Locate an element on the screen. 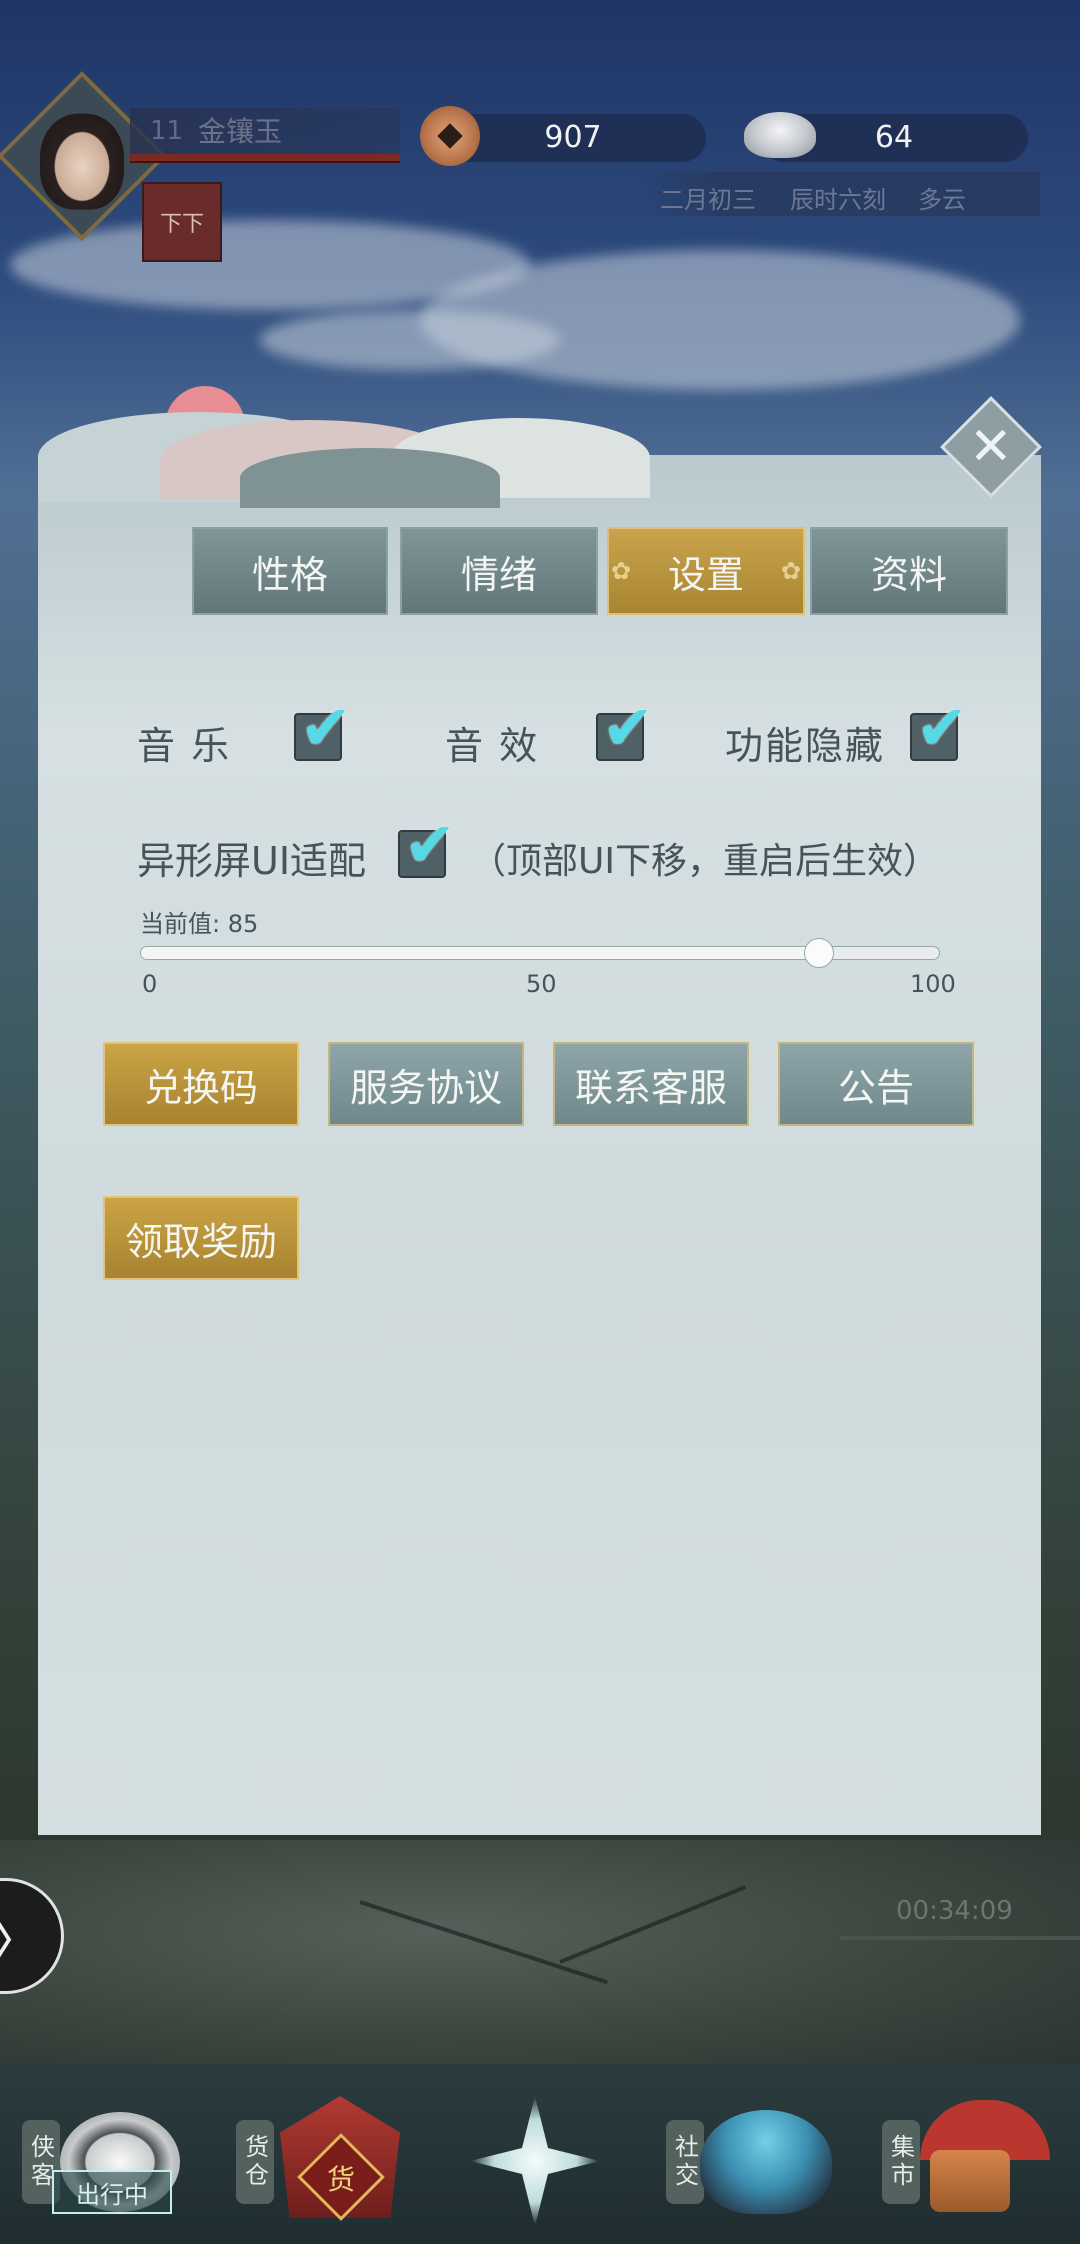 The image size is (1080, 2244). player-name: 金镶玉 is located at coordinates (240, 131).